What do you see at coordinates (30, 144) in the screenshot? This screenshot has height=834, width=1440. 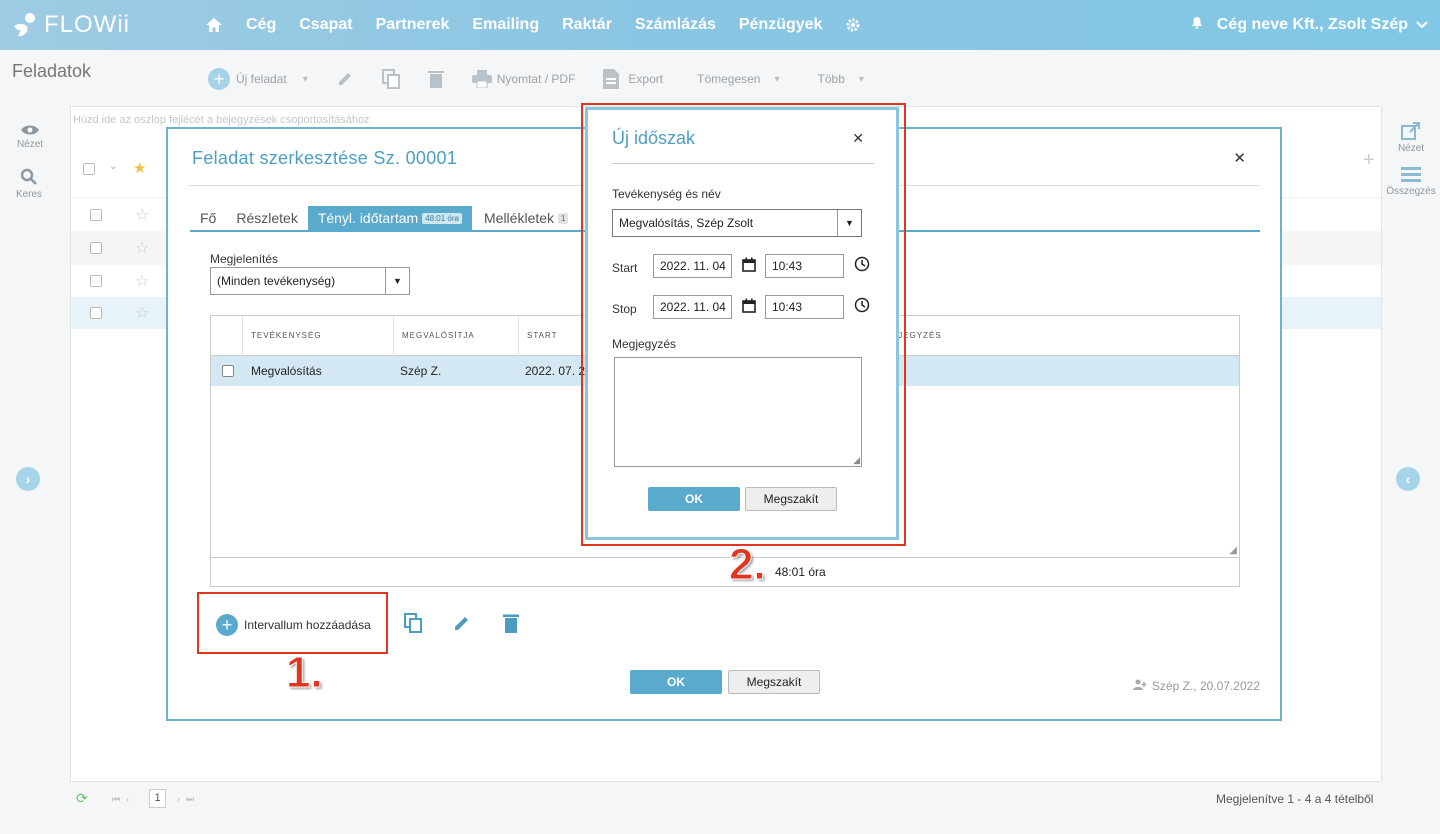 I see `left-rail-view-label: Nézet` at bounding box center [30, 144].